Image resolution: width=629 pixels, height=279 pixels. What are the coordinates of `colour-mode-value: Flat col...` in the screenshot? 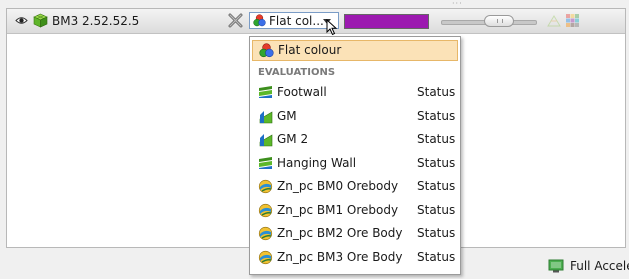 It's located at (296, 21).